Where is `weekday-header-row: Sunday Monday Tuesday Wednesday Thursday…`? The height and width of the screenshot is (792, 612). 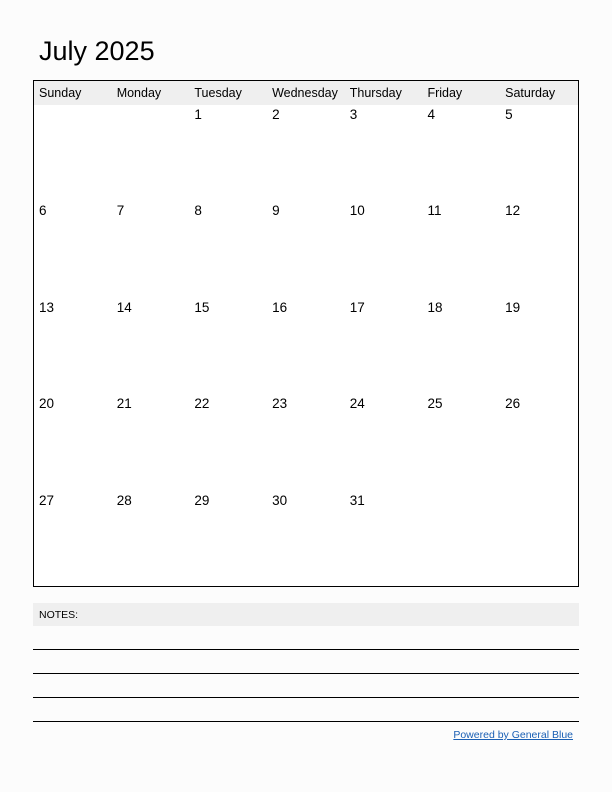
weekday-header-row: Sunday Monday Tuesday Wednesday Thursday… is located at coordinates (306, 93).